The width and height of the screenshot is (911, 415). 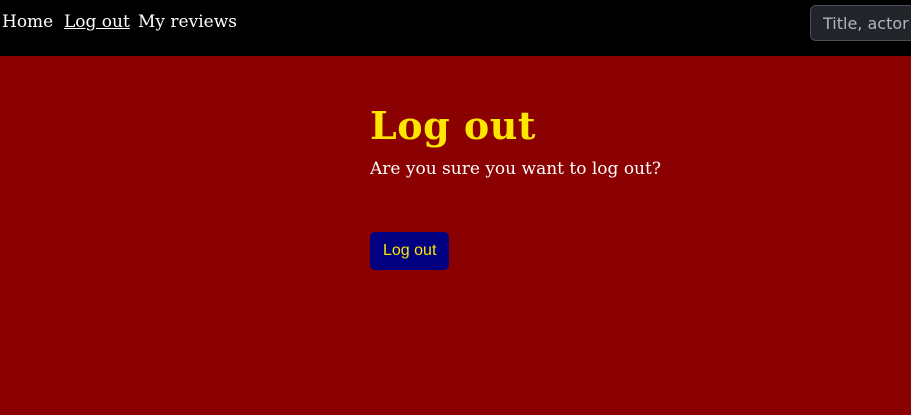 I want to click on nav-logout-link: Log out, so click(x=97, y=22).